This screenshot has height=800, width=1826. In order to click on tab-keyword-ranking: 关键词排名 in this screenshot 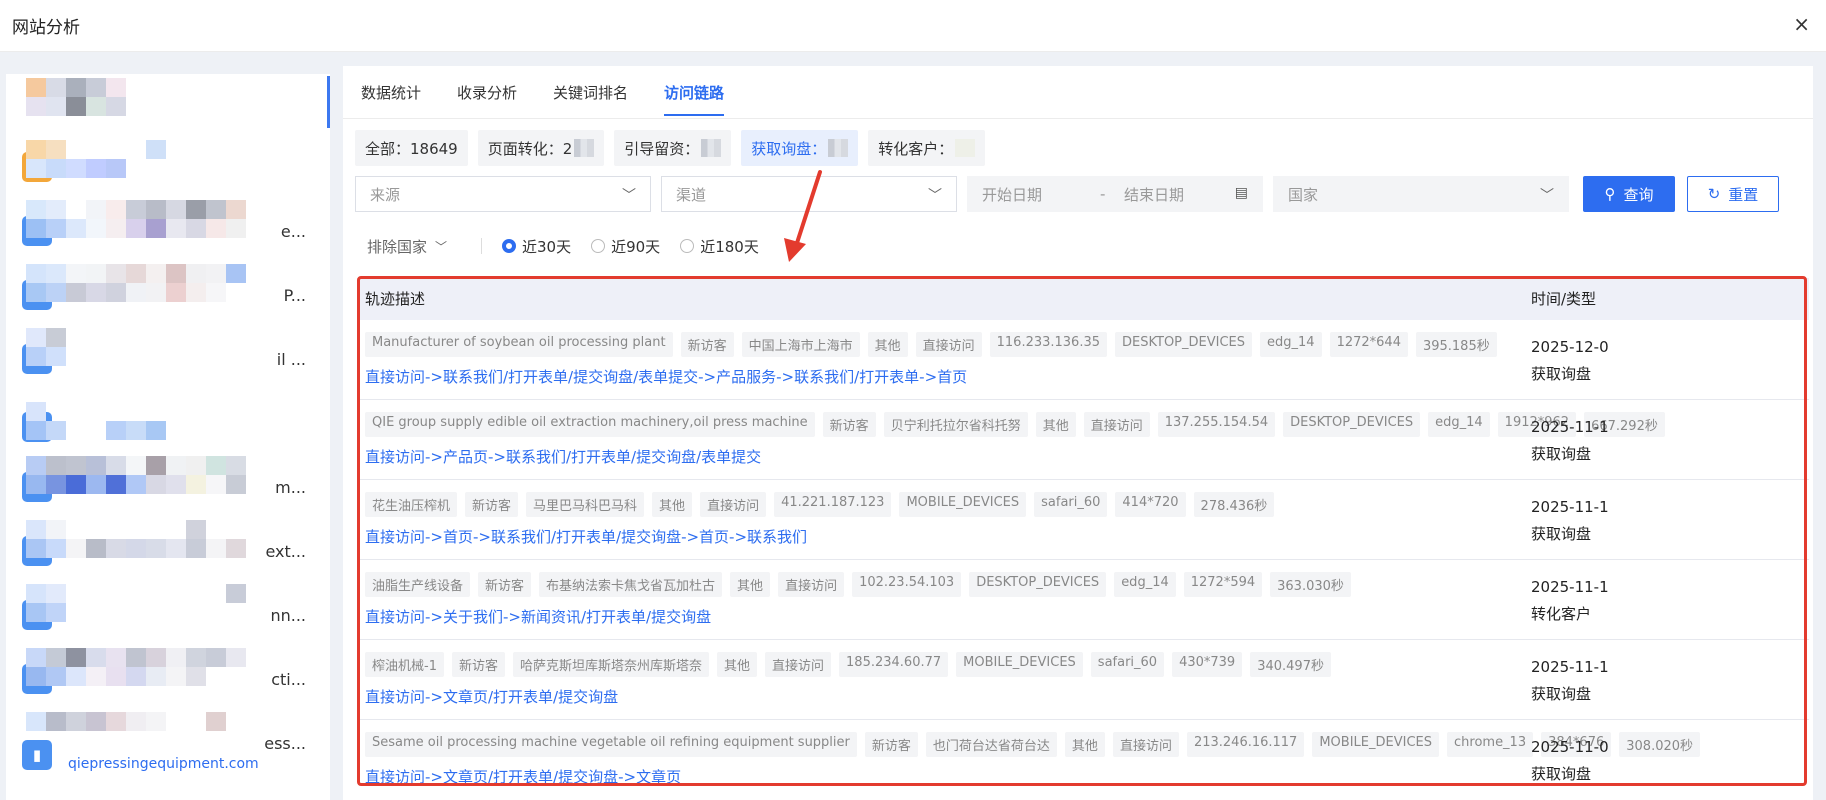, I will do `click(590, 92)`.